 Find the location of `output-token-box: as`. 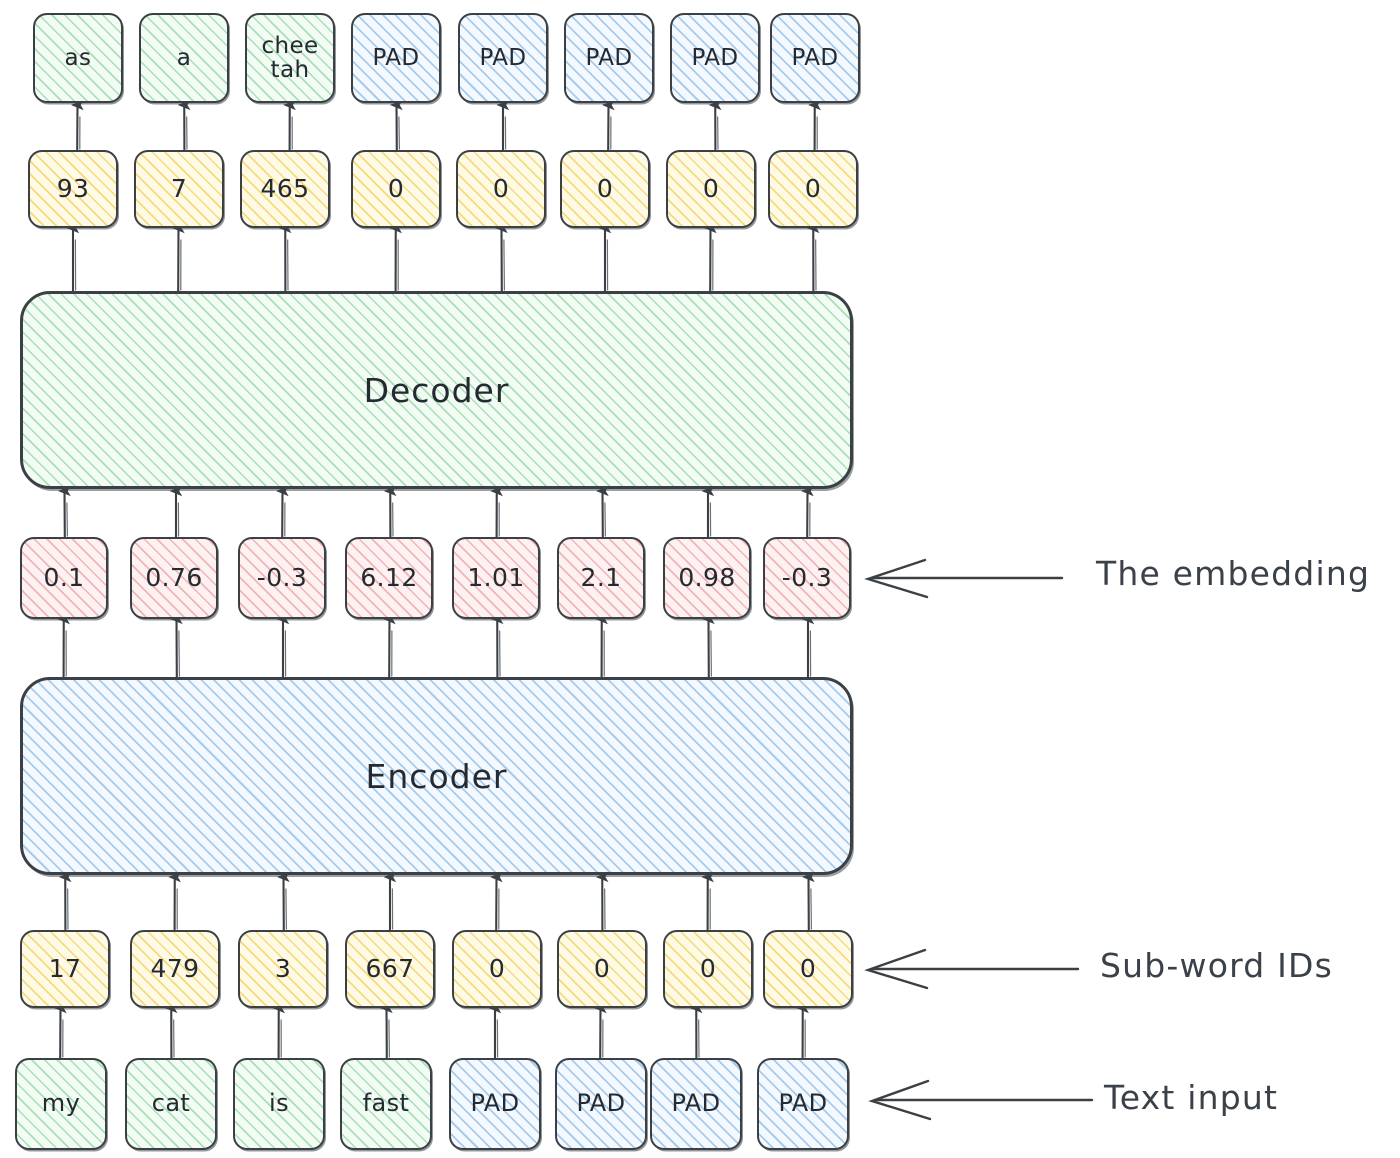

output-token-box: as is located at coordinates (78, 58).